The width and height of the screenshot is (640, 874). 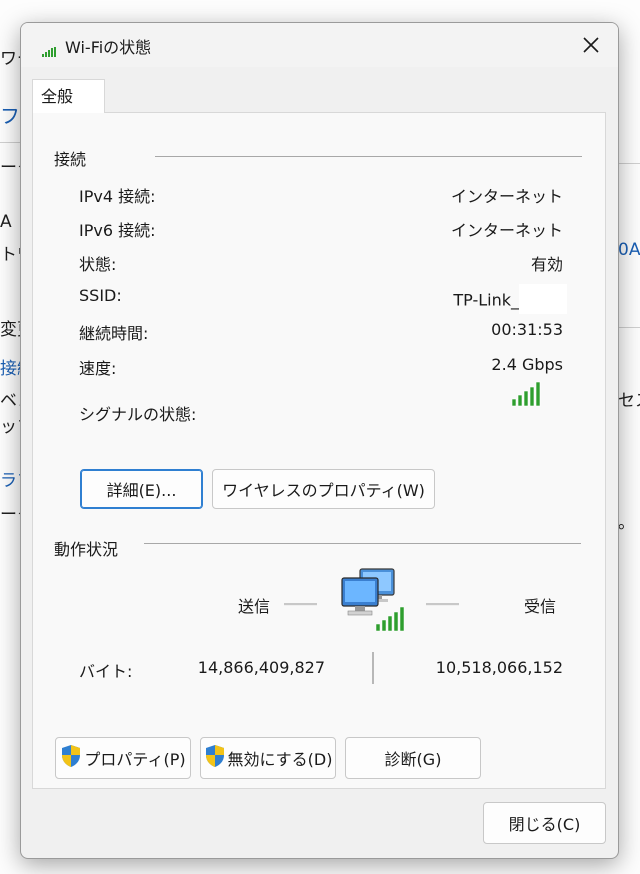 What do you see at coordinates (70, 159) in the screenshot?
I see `connection-group-title: 接続` at bounding box center [70, 159].